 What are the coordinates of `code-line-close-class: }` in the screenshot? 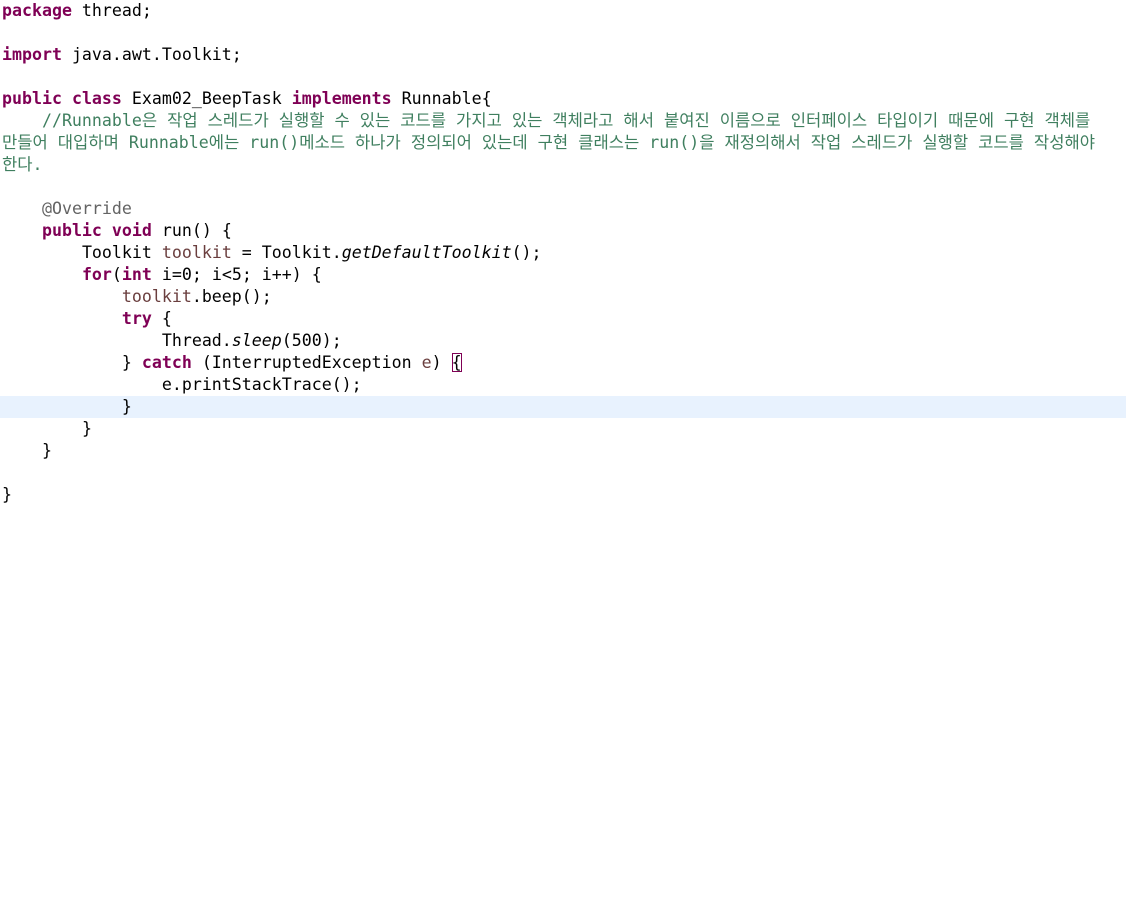 It's located at (7, 495).